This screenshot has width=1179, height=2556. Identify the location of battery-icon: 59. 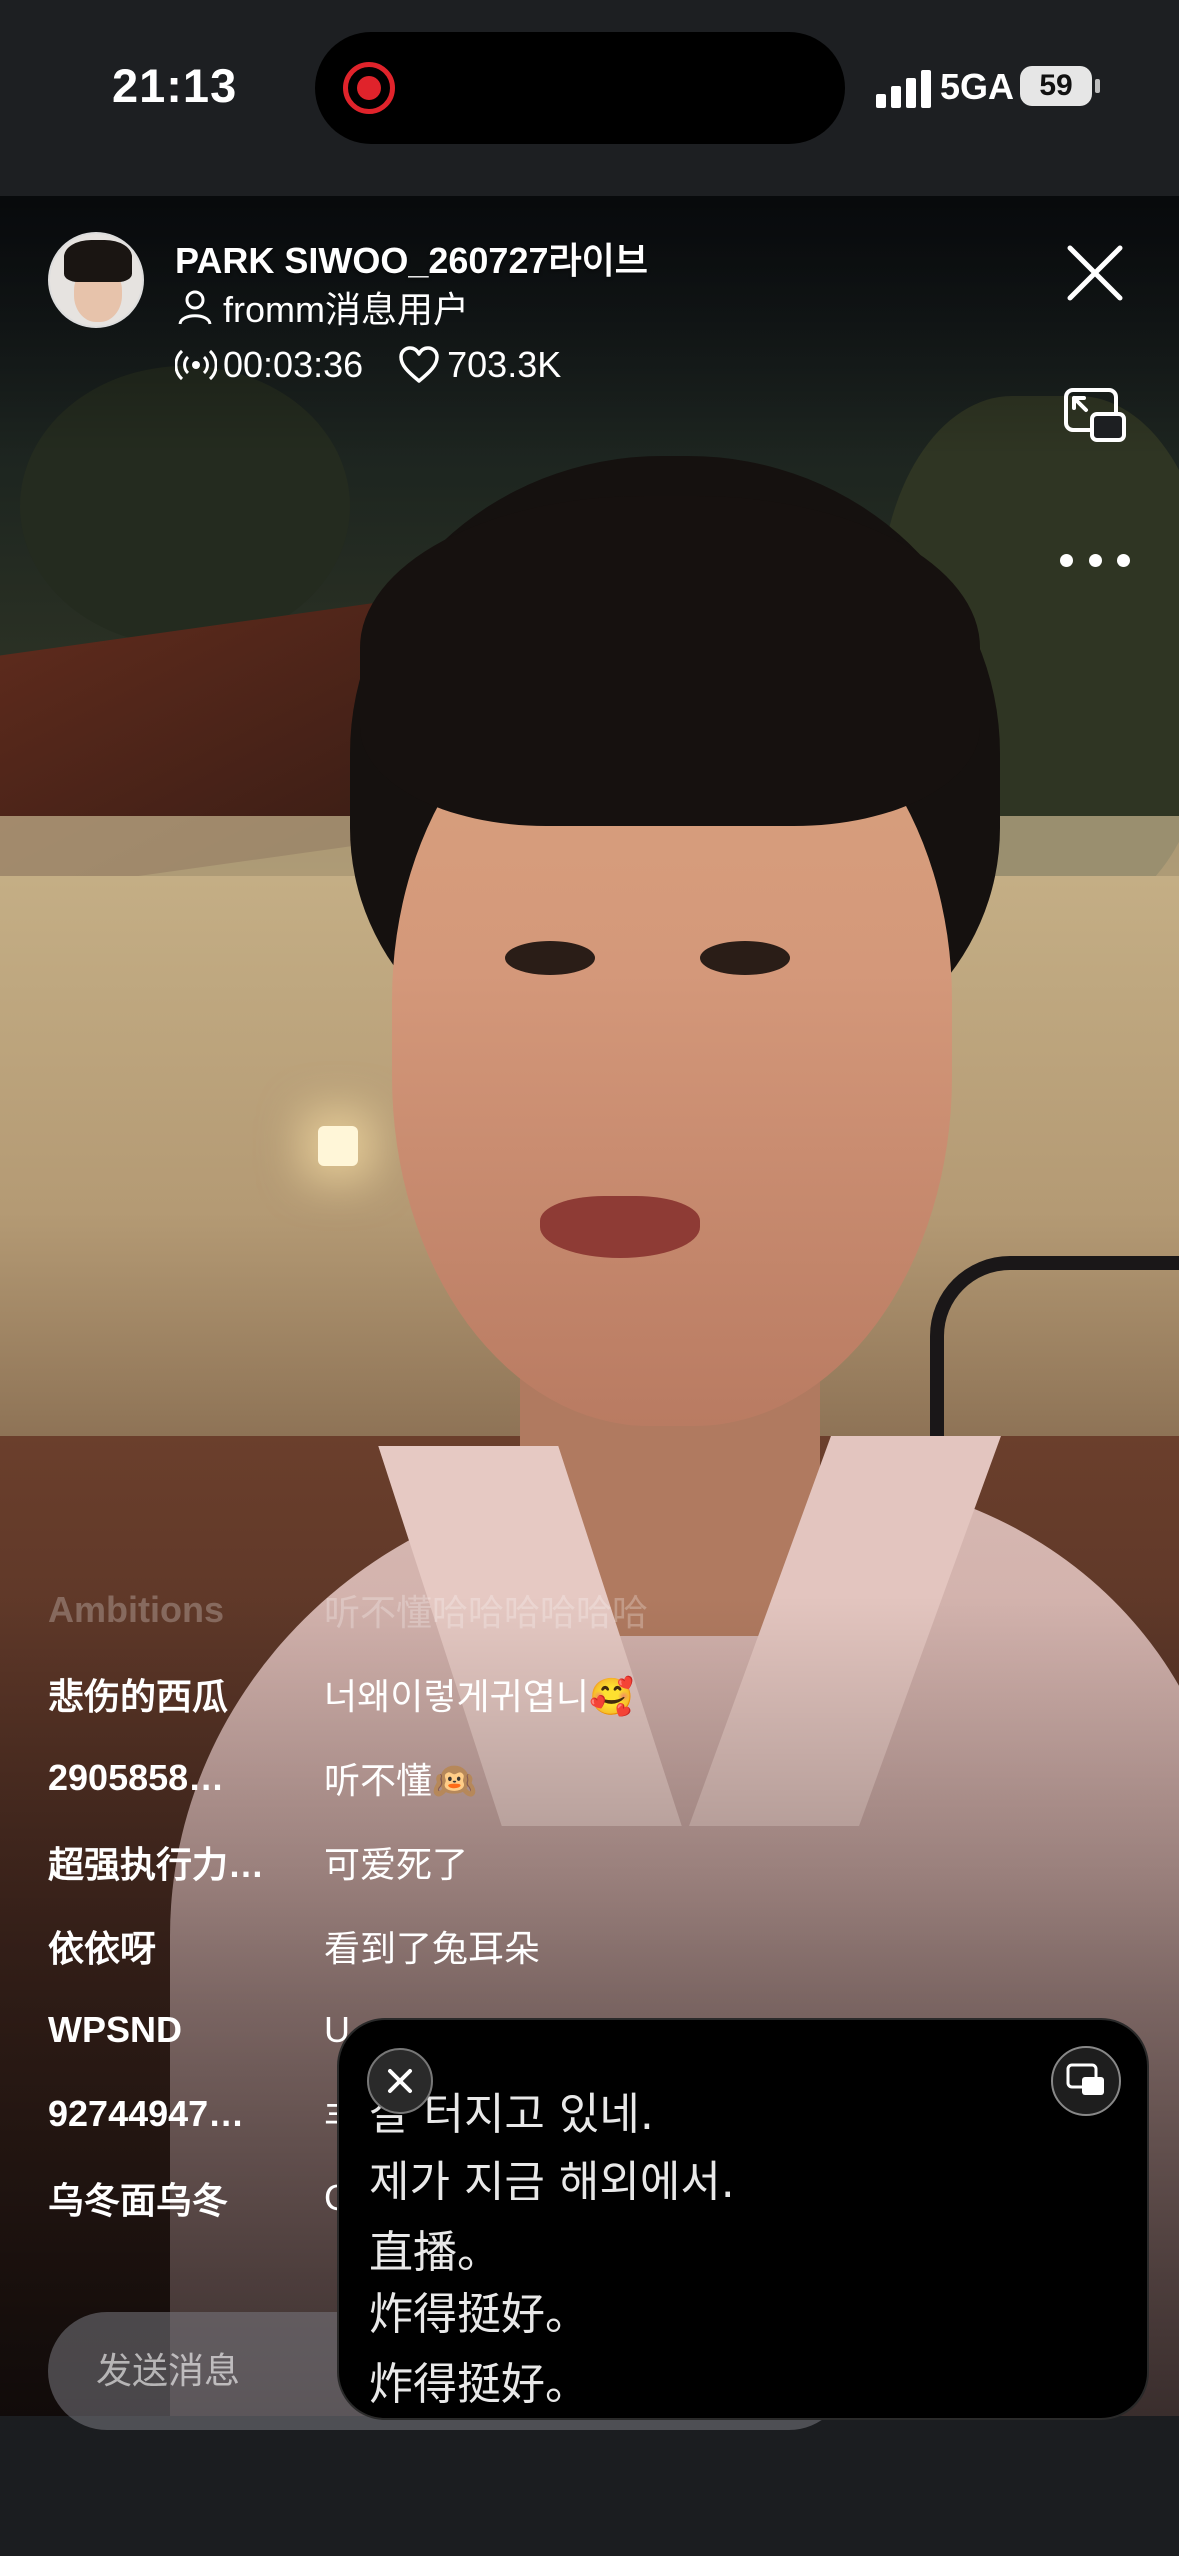
(1060, 86).